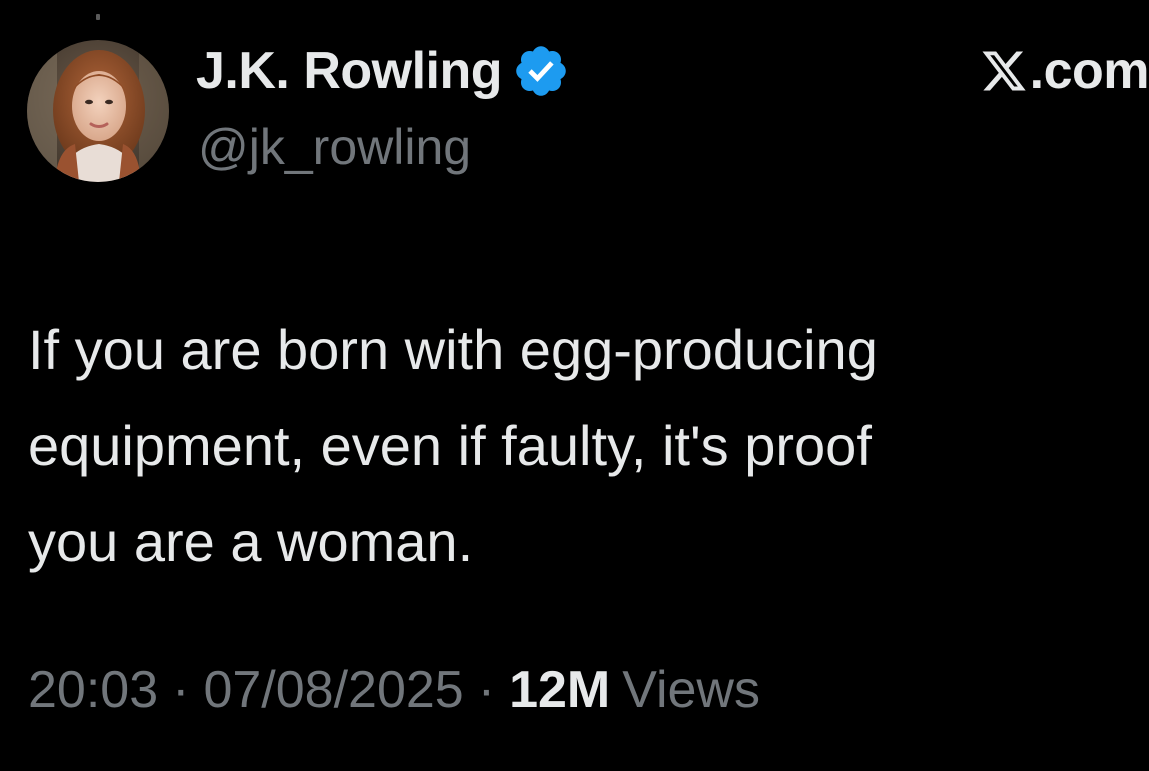  Describe the element at coordinates (333, 690) in the screenshot. I see `tweet-date: 07/08/2025` at that location.